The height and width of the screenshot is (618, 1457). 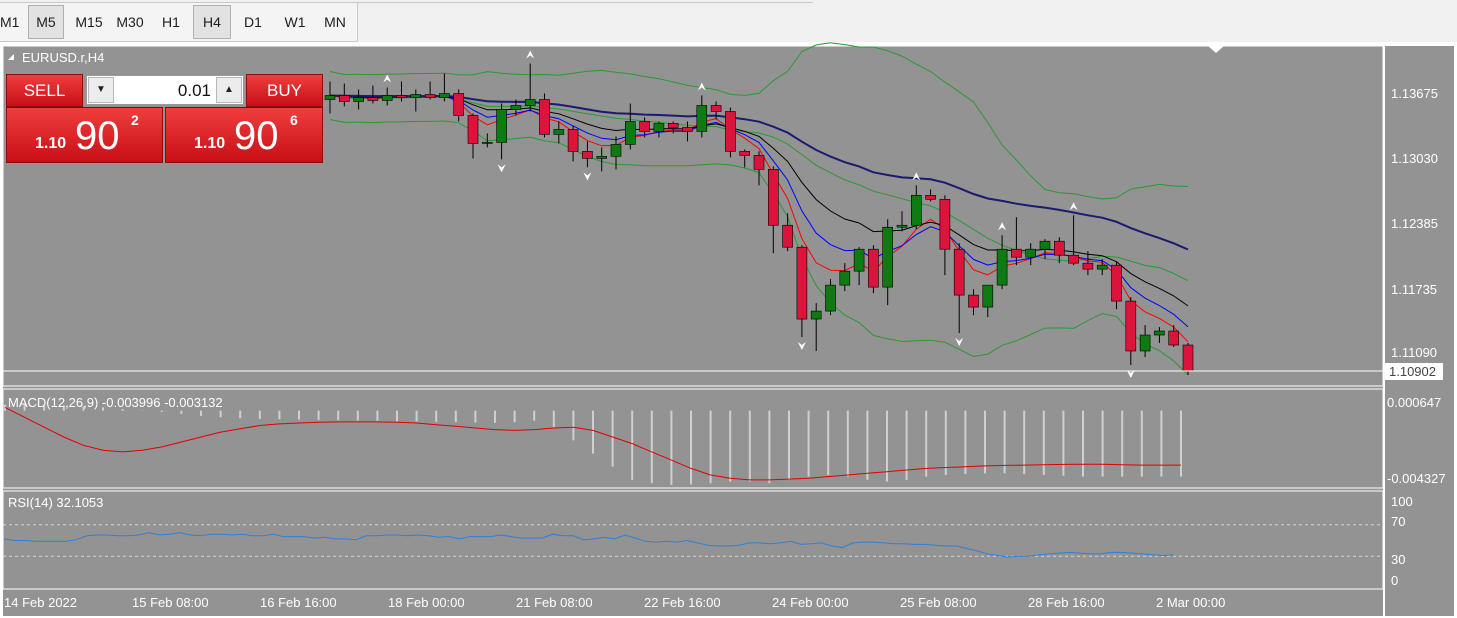 I want to click on toolbar-divider, so click(x=585, y=2).